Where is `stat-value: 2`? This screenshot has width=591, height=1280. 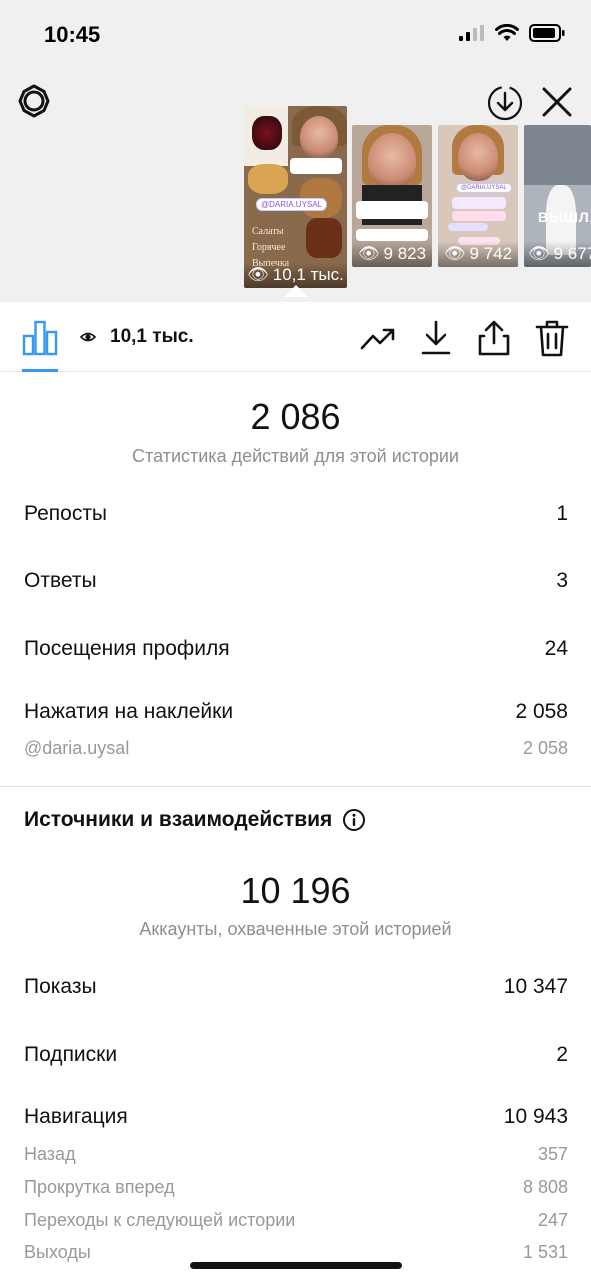
stat-value: 2 is located at coordinates (562, 1054).